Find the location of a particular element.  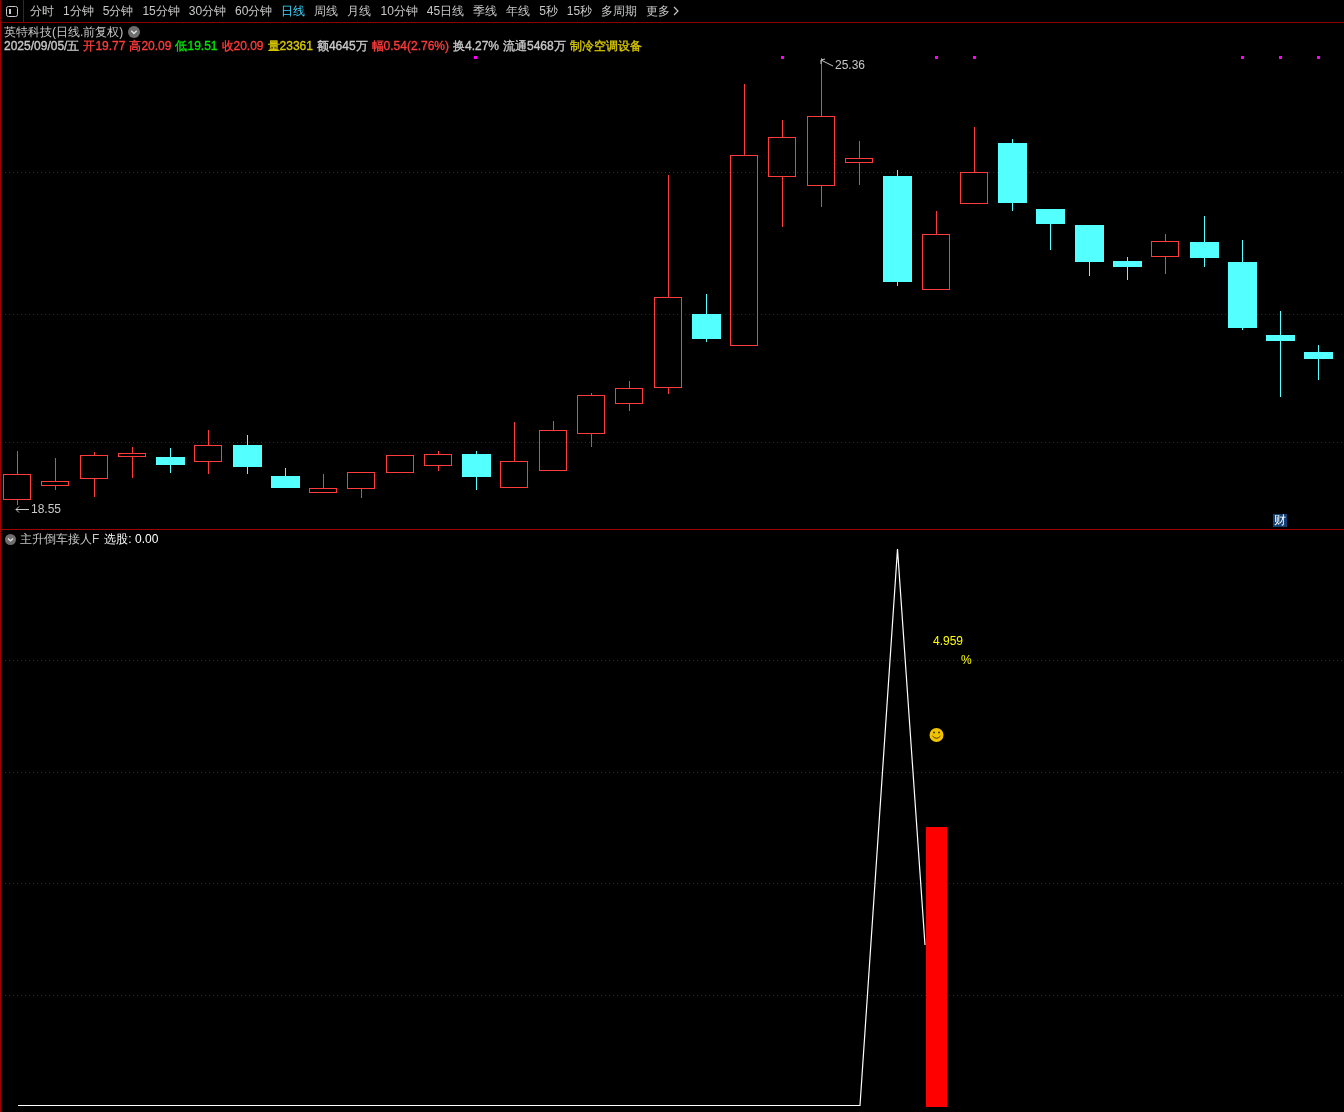

price-label: 18.55 is located at coordinates (46, 509).